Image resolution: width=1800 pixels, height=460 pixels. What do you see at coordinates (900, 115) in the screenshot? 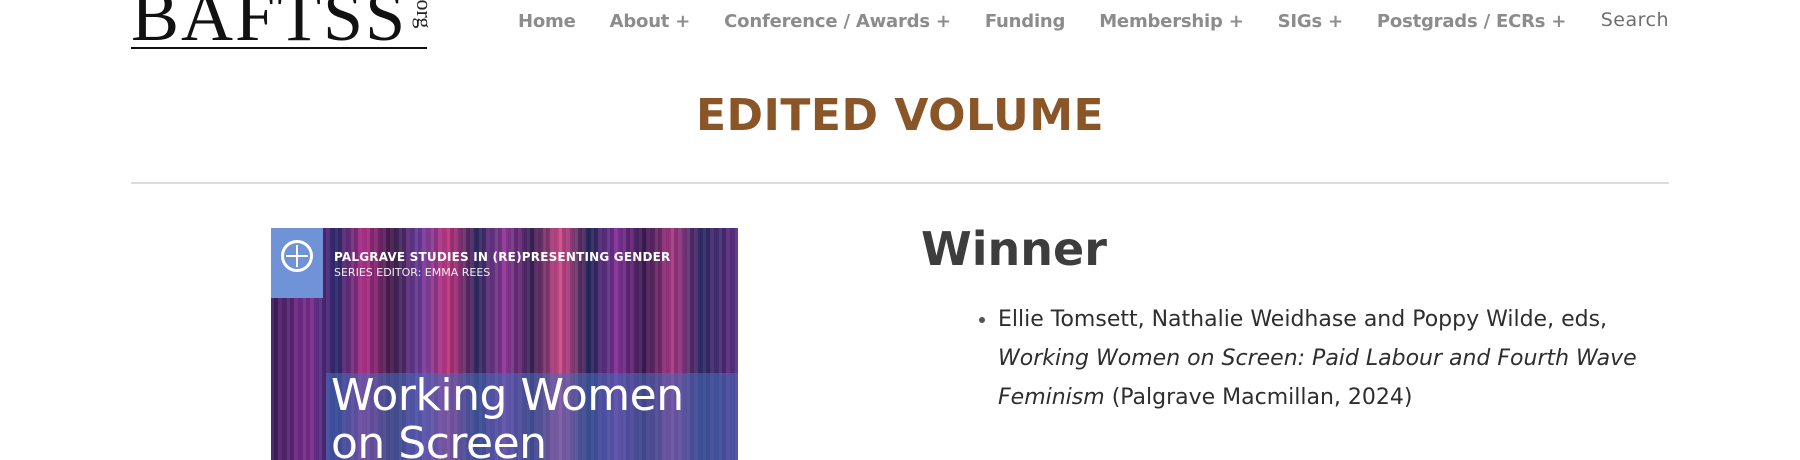
I see `section-title: EDITED VOLUME` at bounding box center [900, 115].